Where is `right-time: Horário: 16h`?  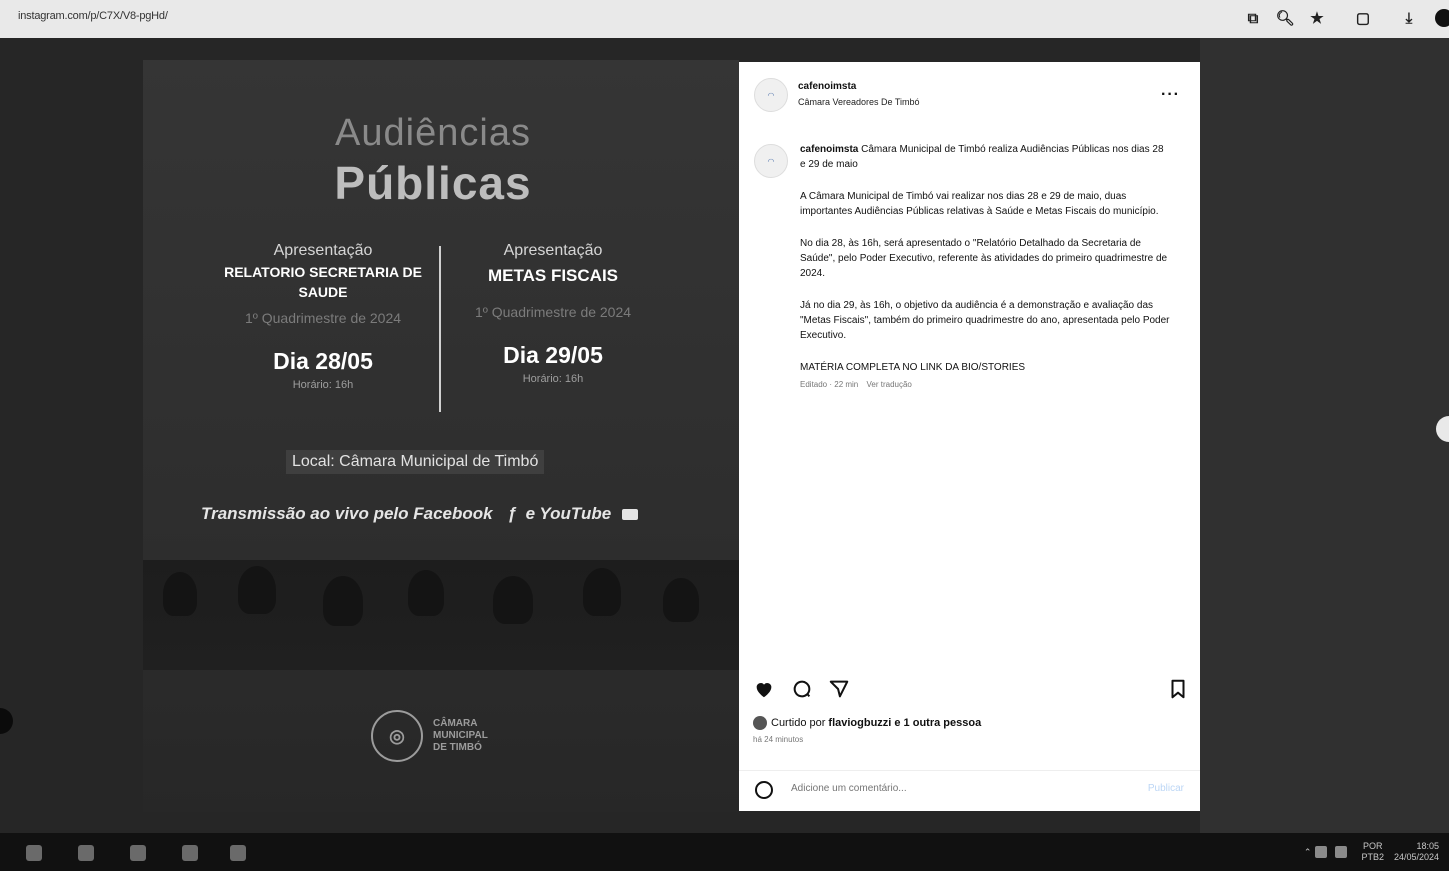 right-time: Horário: 16h is located at coordinates (553, 379).